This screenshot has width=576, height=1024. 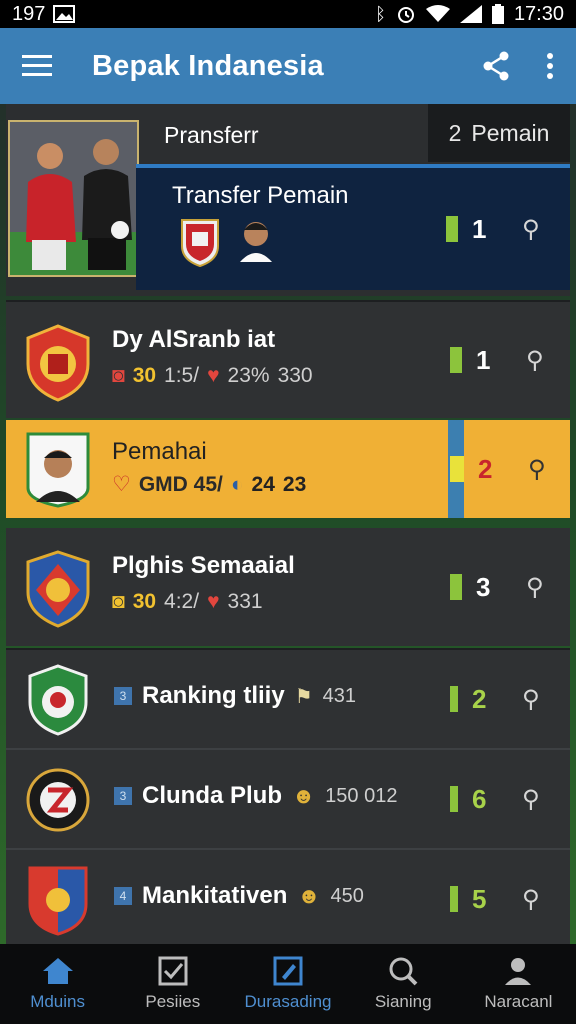 What do you see at coordinates (294, 484) in the screenshot?
I see `stat-b: 23` at bounding box center [294, 484].